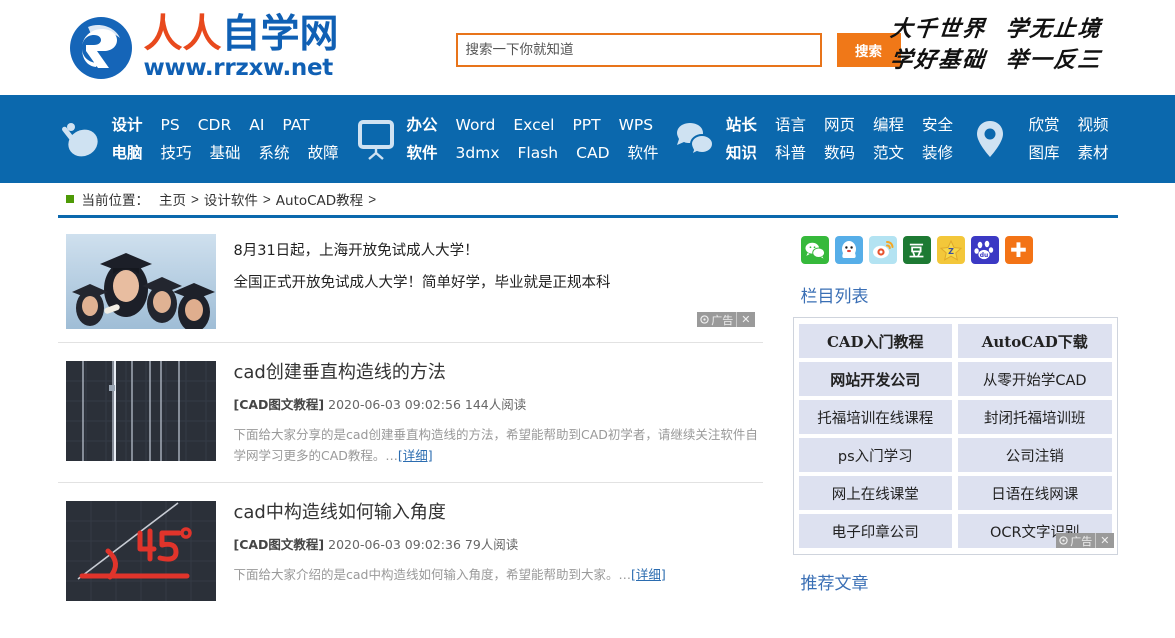 The image size is (1175, 638). What do you see at coordinates (990, 139) in the screenshot?
I see `location-pin-icon` at bounding box center [990, 139].